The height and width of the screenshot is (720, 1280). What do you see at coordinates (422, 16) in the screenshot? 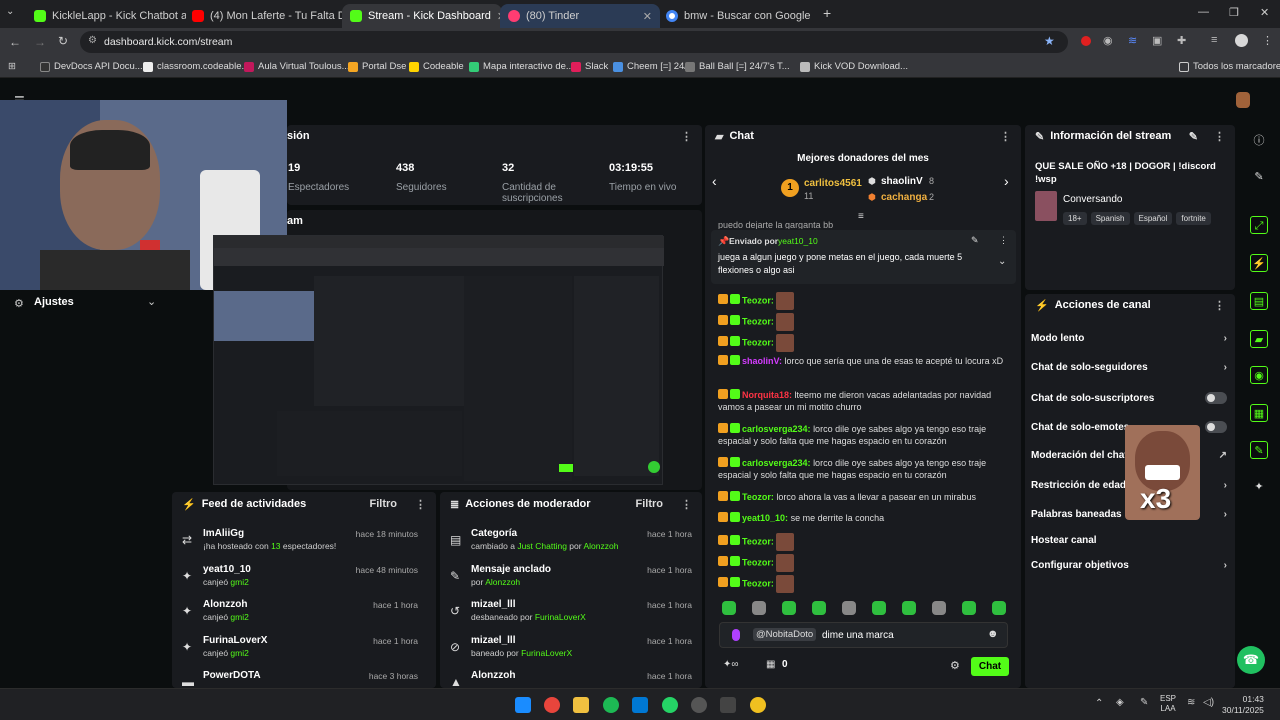
I see `tab-kick-dashboard: Stream - Kick Dashboard ✕` at bounding box center [422, 16].